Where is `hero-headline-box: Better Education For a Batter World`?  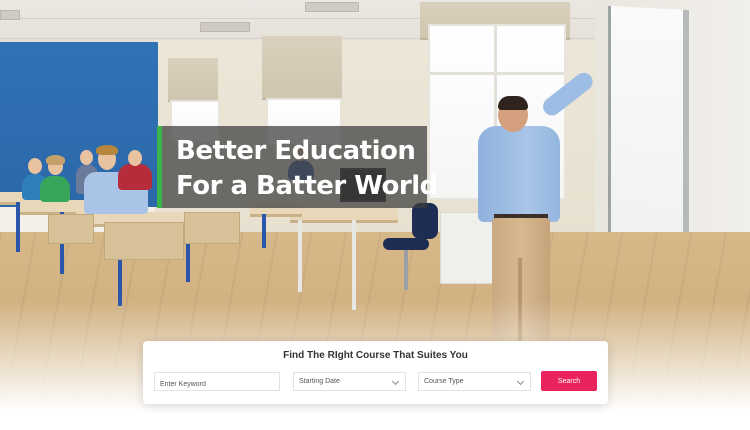
hero-headline-box: Better Education For a Batter World is located at coordinates (297, 167).